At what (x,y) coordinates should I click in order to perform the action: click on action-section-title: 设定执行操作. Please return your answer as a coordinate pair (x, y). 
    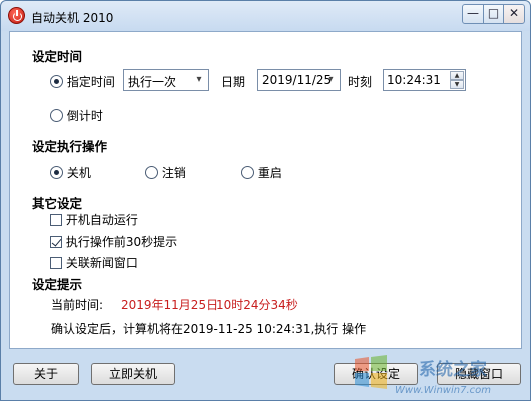
    Looking at the image, I should click on (70, 146).